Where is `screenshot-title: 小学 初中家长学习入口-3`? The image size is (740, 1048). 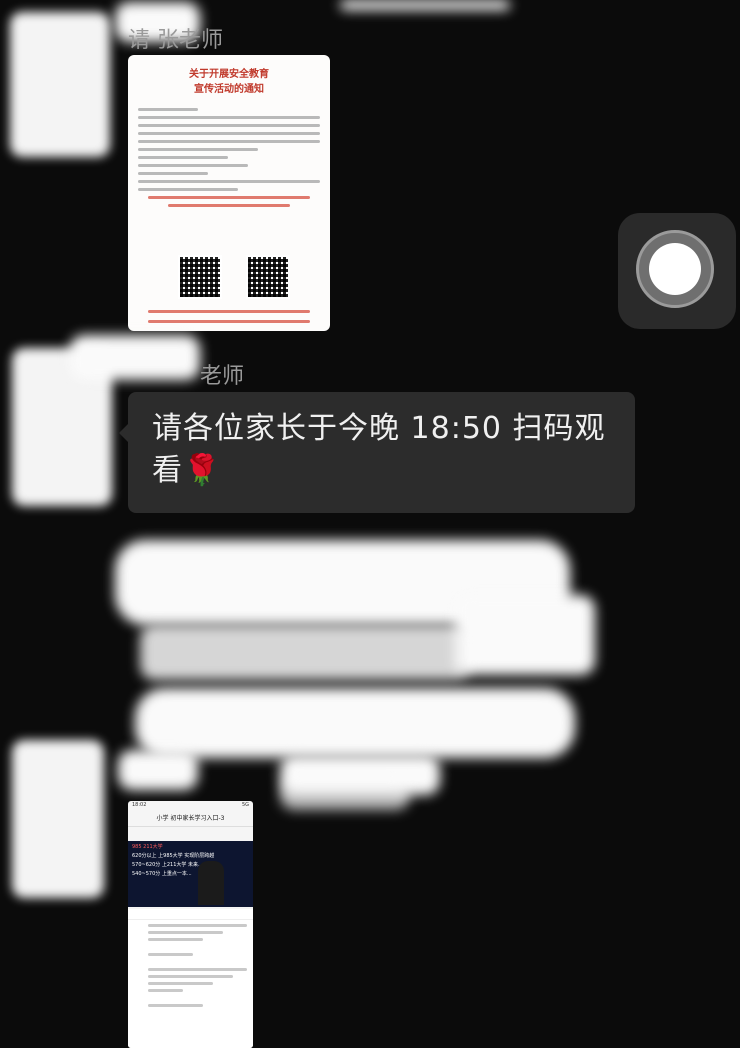
screenshot-title: 小学 初中家长学习入口-3 is located at coordinates (190, 819).